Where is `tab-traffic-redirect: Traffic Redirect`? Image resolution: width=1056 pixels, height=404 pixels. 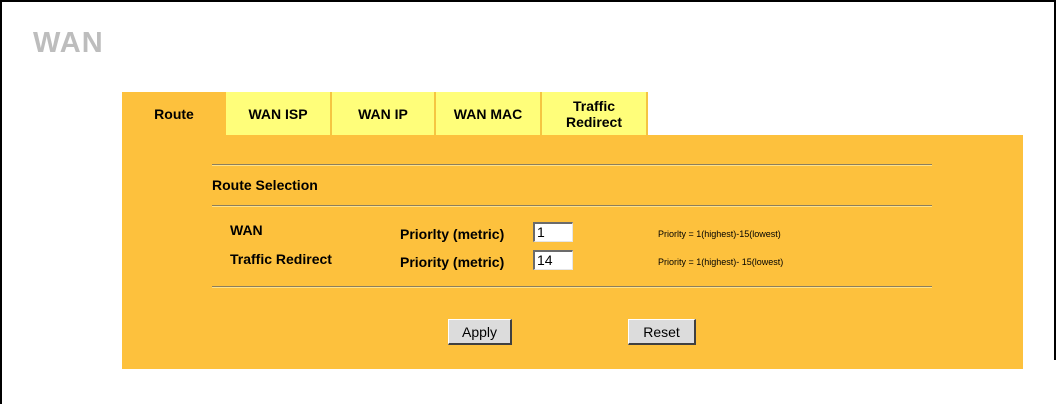 tab-traffic-redirect: Traffic Redirect is located at coordinates (595, 113).